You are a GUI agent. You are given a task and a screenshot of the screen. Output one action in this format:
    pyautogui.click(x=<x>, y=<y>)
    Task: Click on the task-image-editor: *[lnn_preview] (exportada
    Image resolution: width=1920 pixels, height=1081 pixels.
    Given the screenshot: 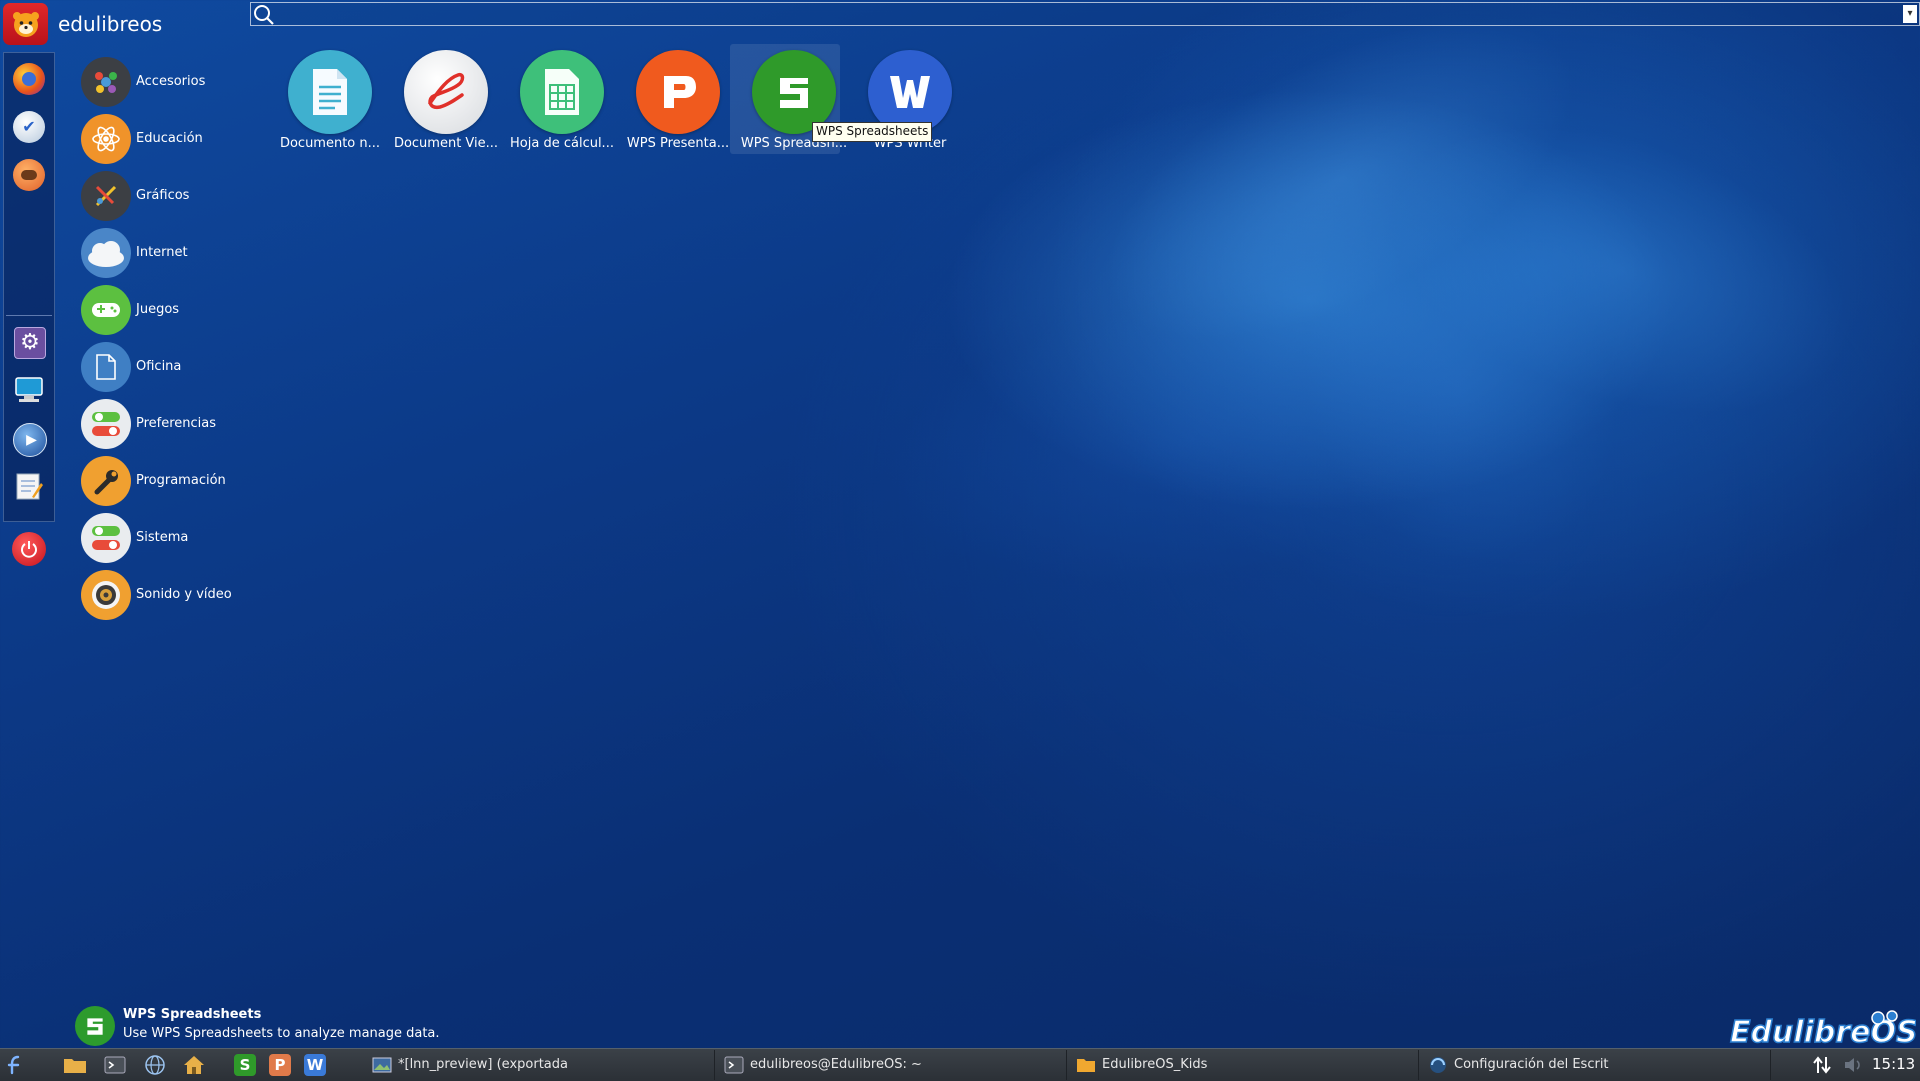 What is the action you would take?
    pyautogui.click(x=540, y=1065)
    